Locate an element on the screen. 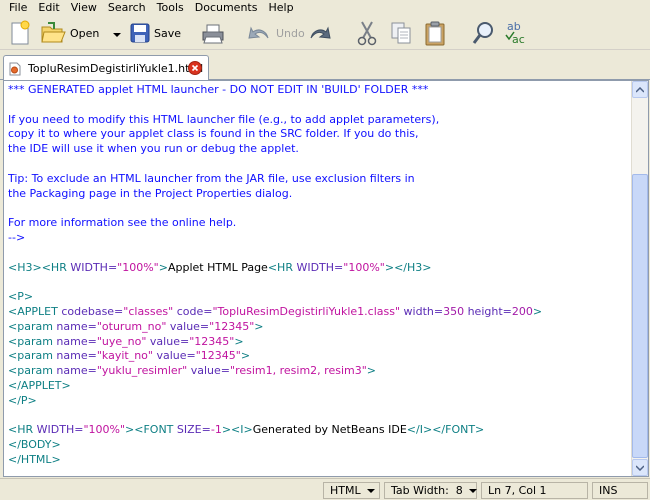 The height and width of the screenshot is (500, 650). code-token: <P> is located at coordinates (21, 297).